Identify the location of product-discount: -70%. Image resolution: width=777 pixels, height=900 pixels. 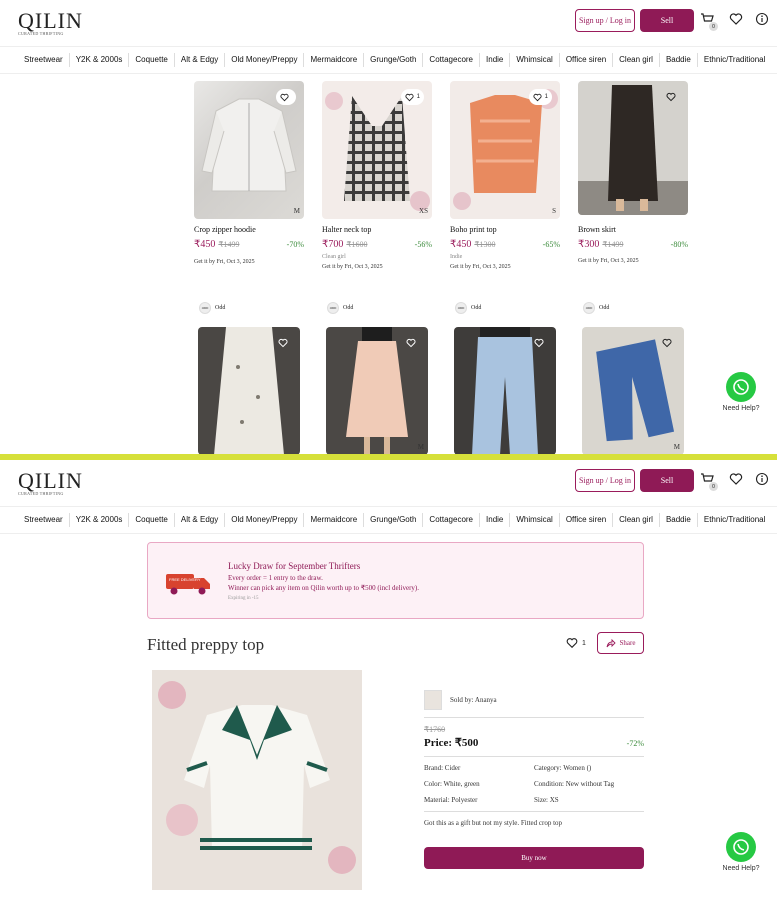
(295, 244).